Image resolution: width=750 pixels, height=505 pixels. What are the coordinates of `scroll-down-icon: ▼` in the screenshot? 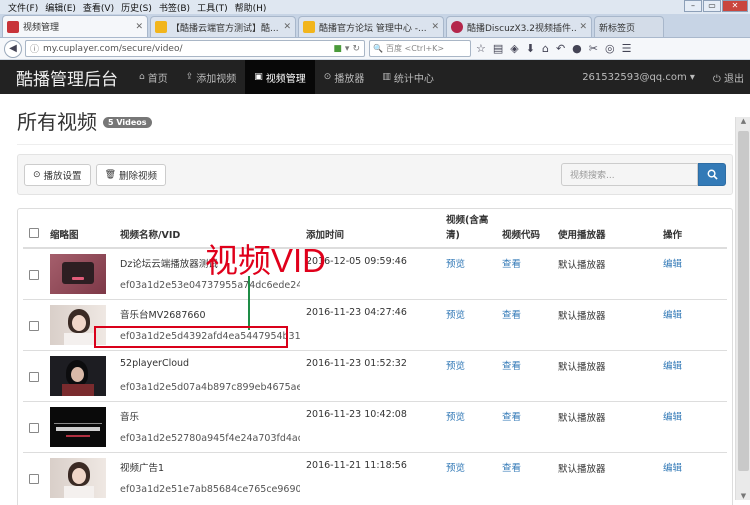 It's located at (743, 496).